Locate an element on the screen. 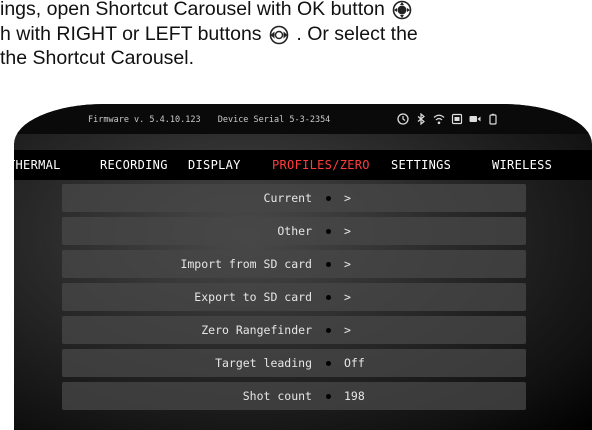  menu-item-label: Export to SD card is located at coordinates (253, 297).